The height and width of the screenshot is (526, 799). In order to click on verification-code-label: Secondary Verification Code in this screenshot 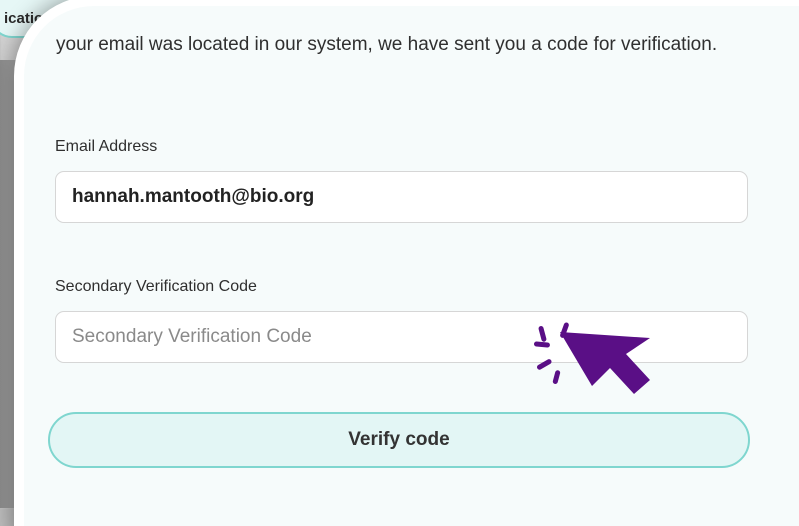, I will do `click(156, 286)`.